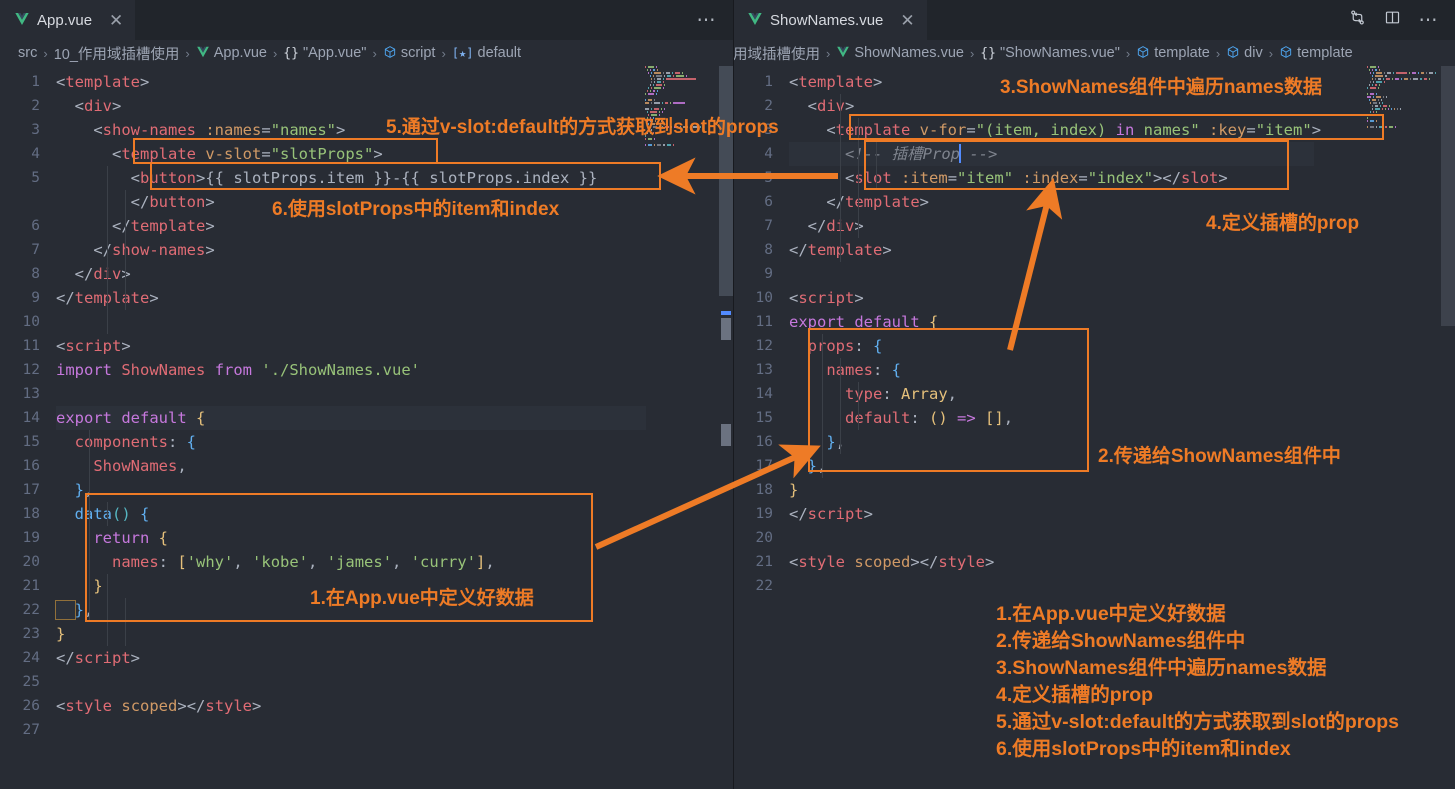 The width and height of the screenshot is (1455, 789). Describe the element at coordinates (409, 53) in the screenshot. I see `breadcrumb-item: script` at that location.